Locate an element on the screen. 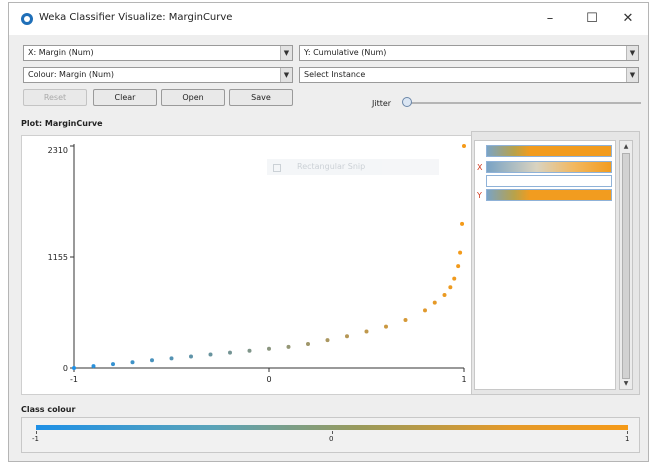  jitter-label: Jitter is located at coordinates (382, 103).